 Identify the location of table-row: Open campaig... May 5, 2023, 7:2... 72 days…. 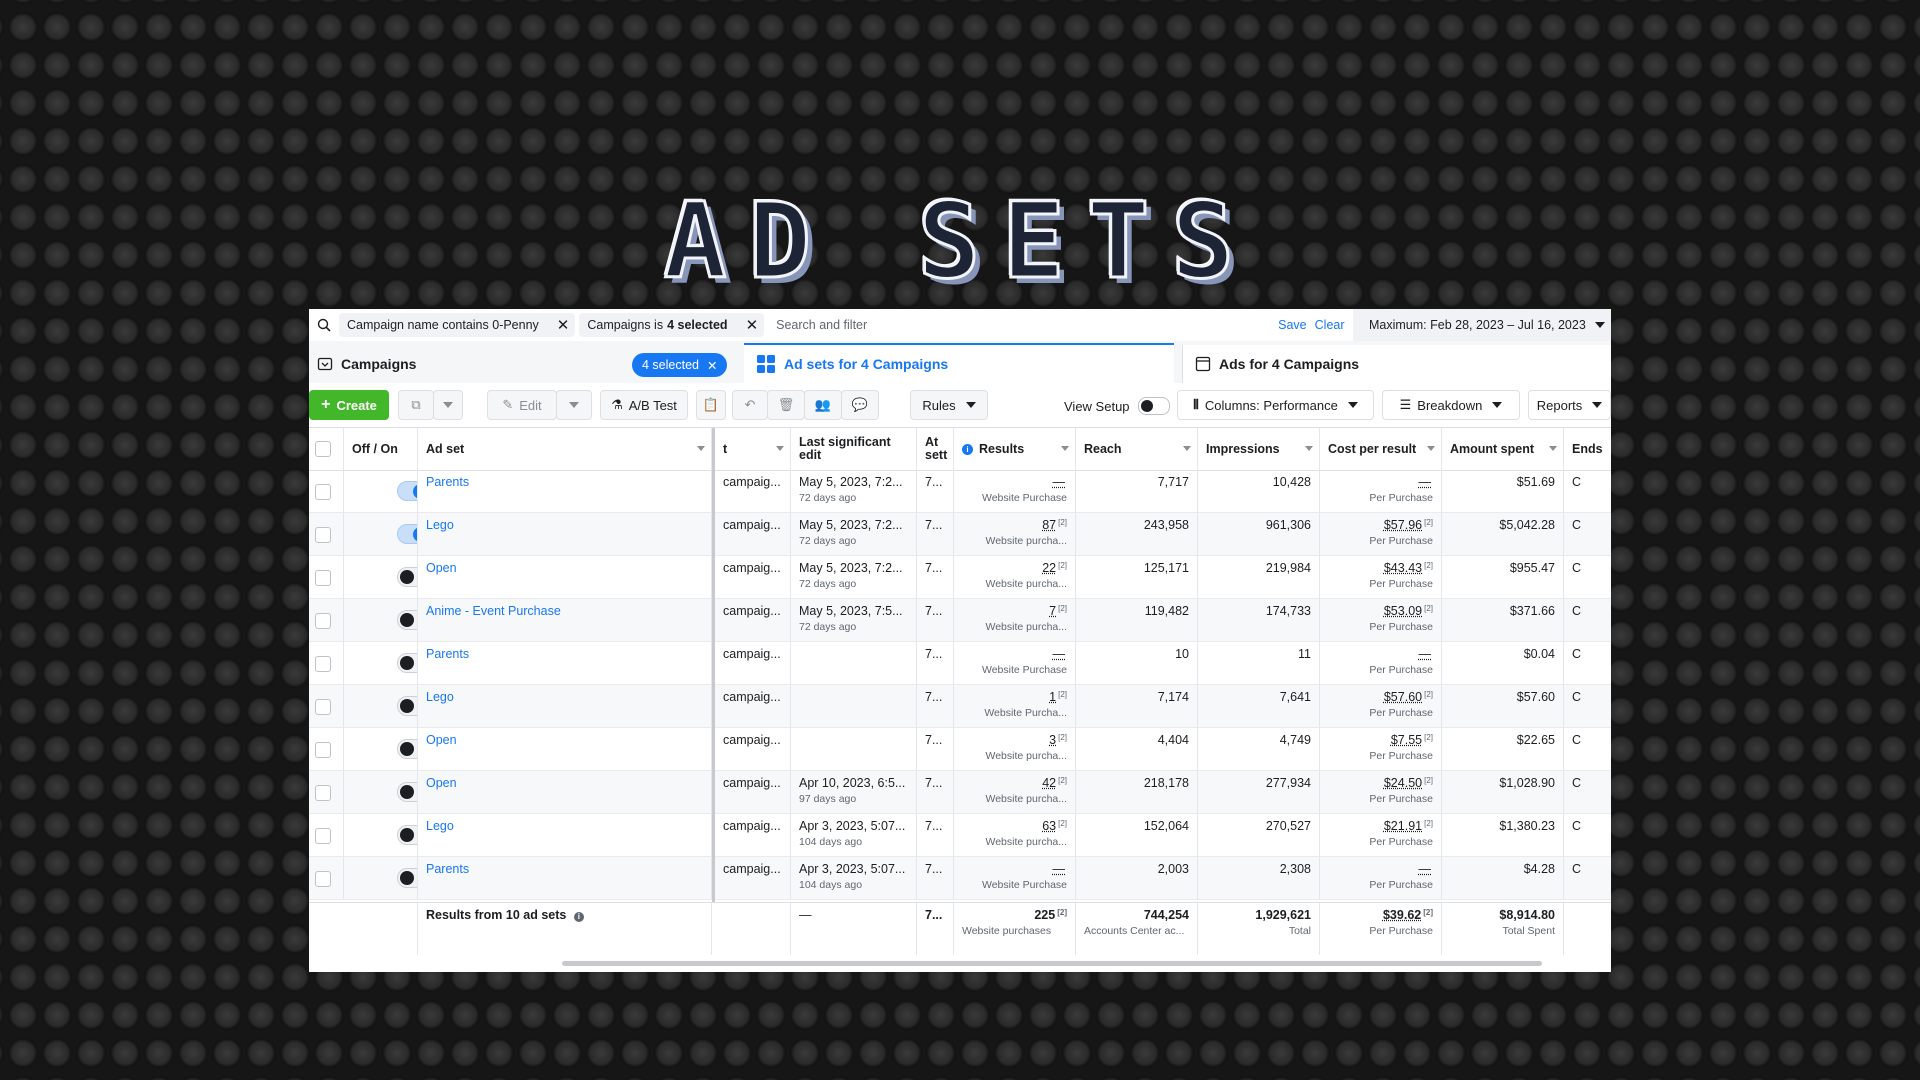
(960, 577).